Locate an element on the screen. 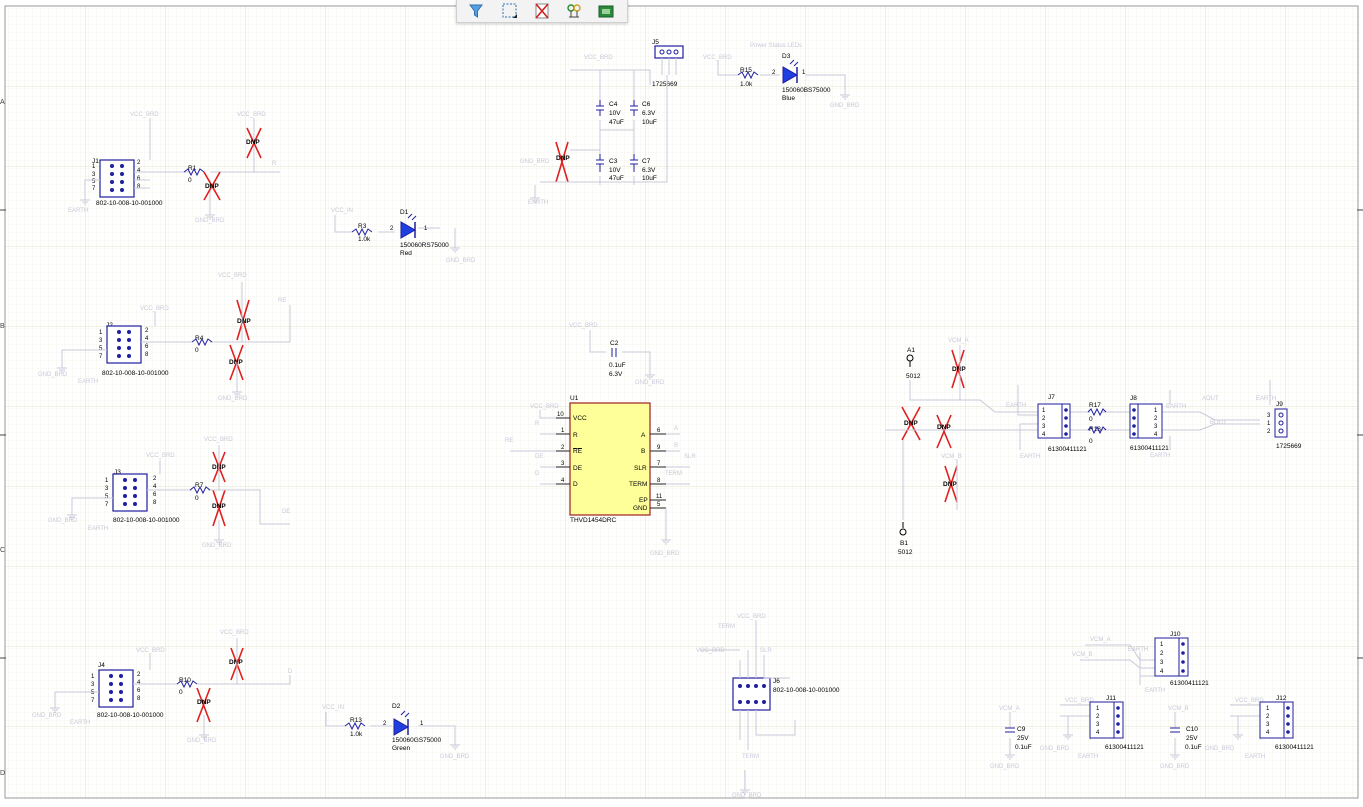  svg-text: J4 is located at coordinates (101, 665).